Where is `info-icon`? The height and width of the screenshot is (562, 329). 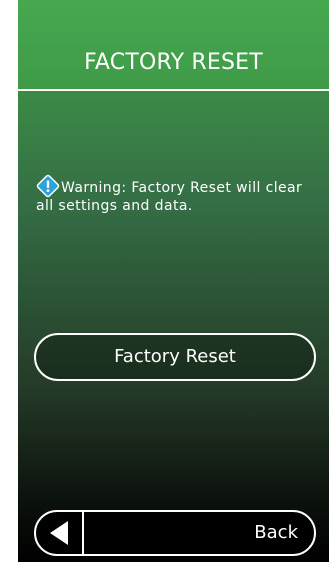
info-icon is located at coordinates (48, 186).